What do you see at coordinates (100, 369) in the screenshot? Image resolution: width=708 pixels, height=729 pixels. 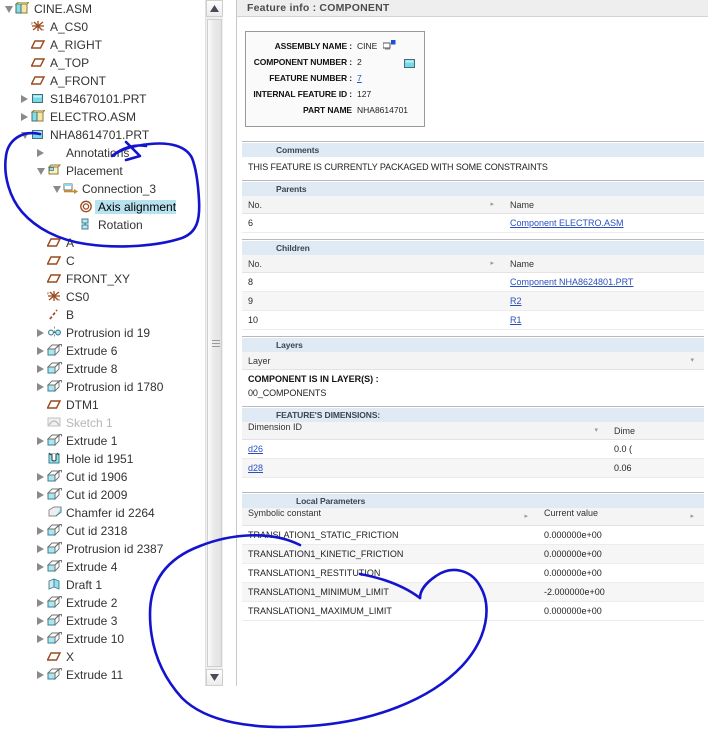 I see `tree-item-extrude-8: Extrude 8` at bounding box center [100, 369].